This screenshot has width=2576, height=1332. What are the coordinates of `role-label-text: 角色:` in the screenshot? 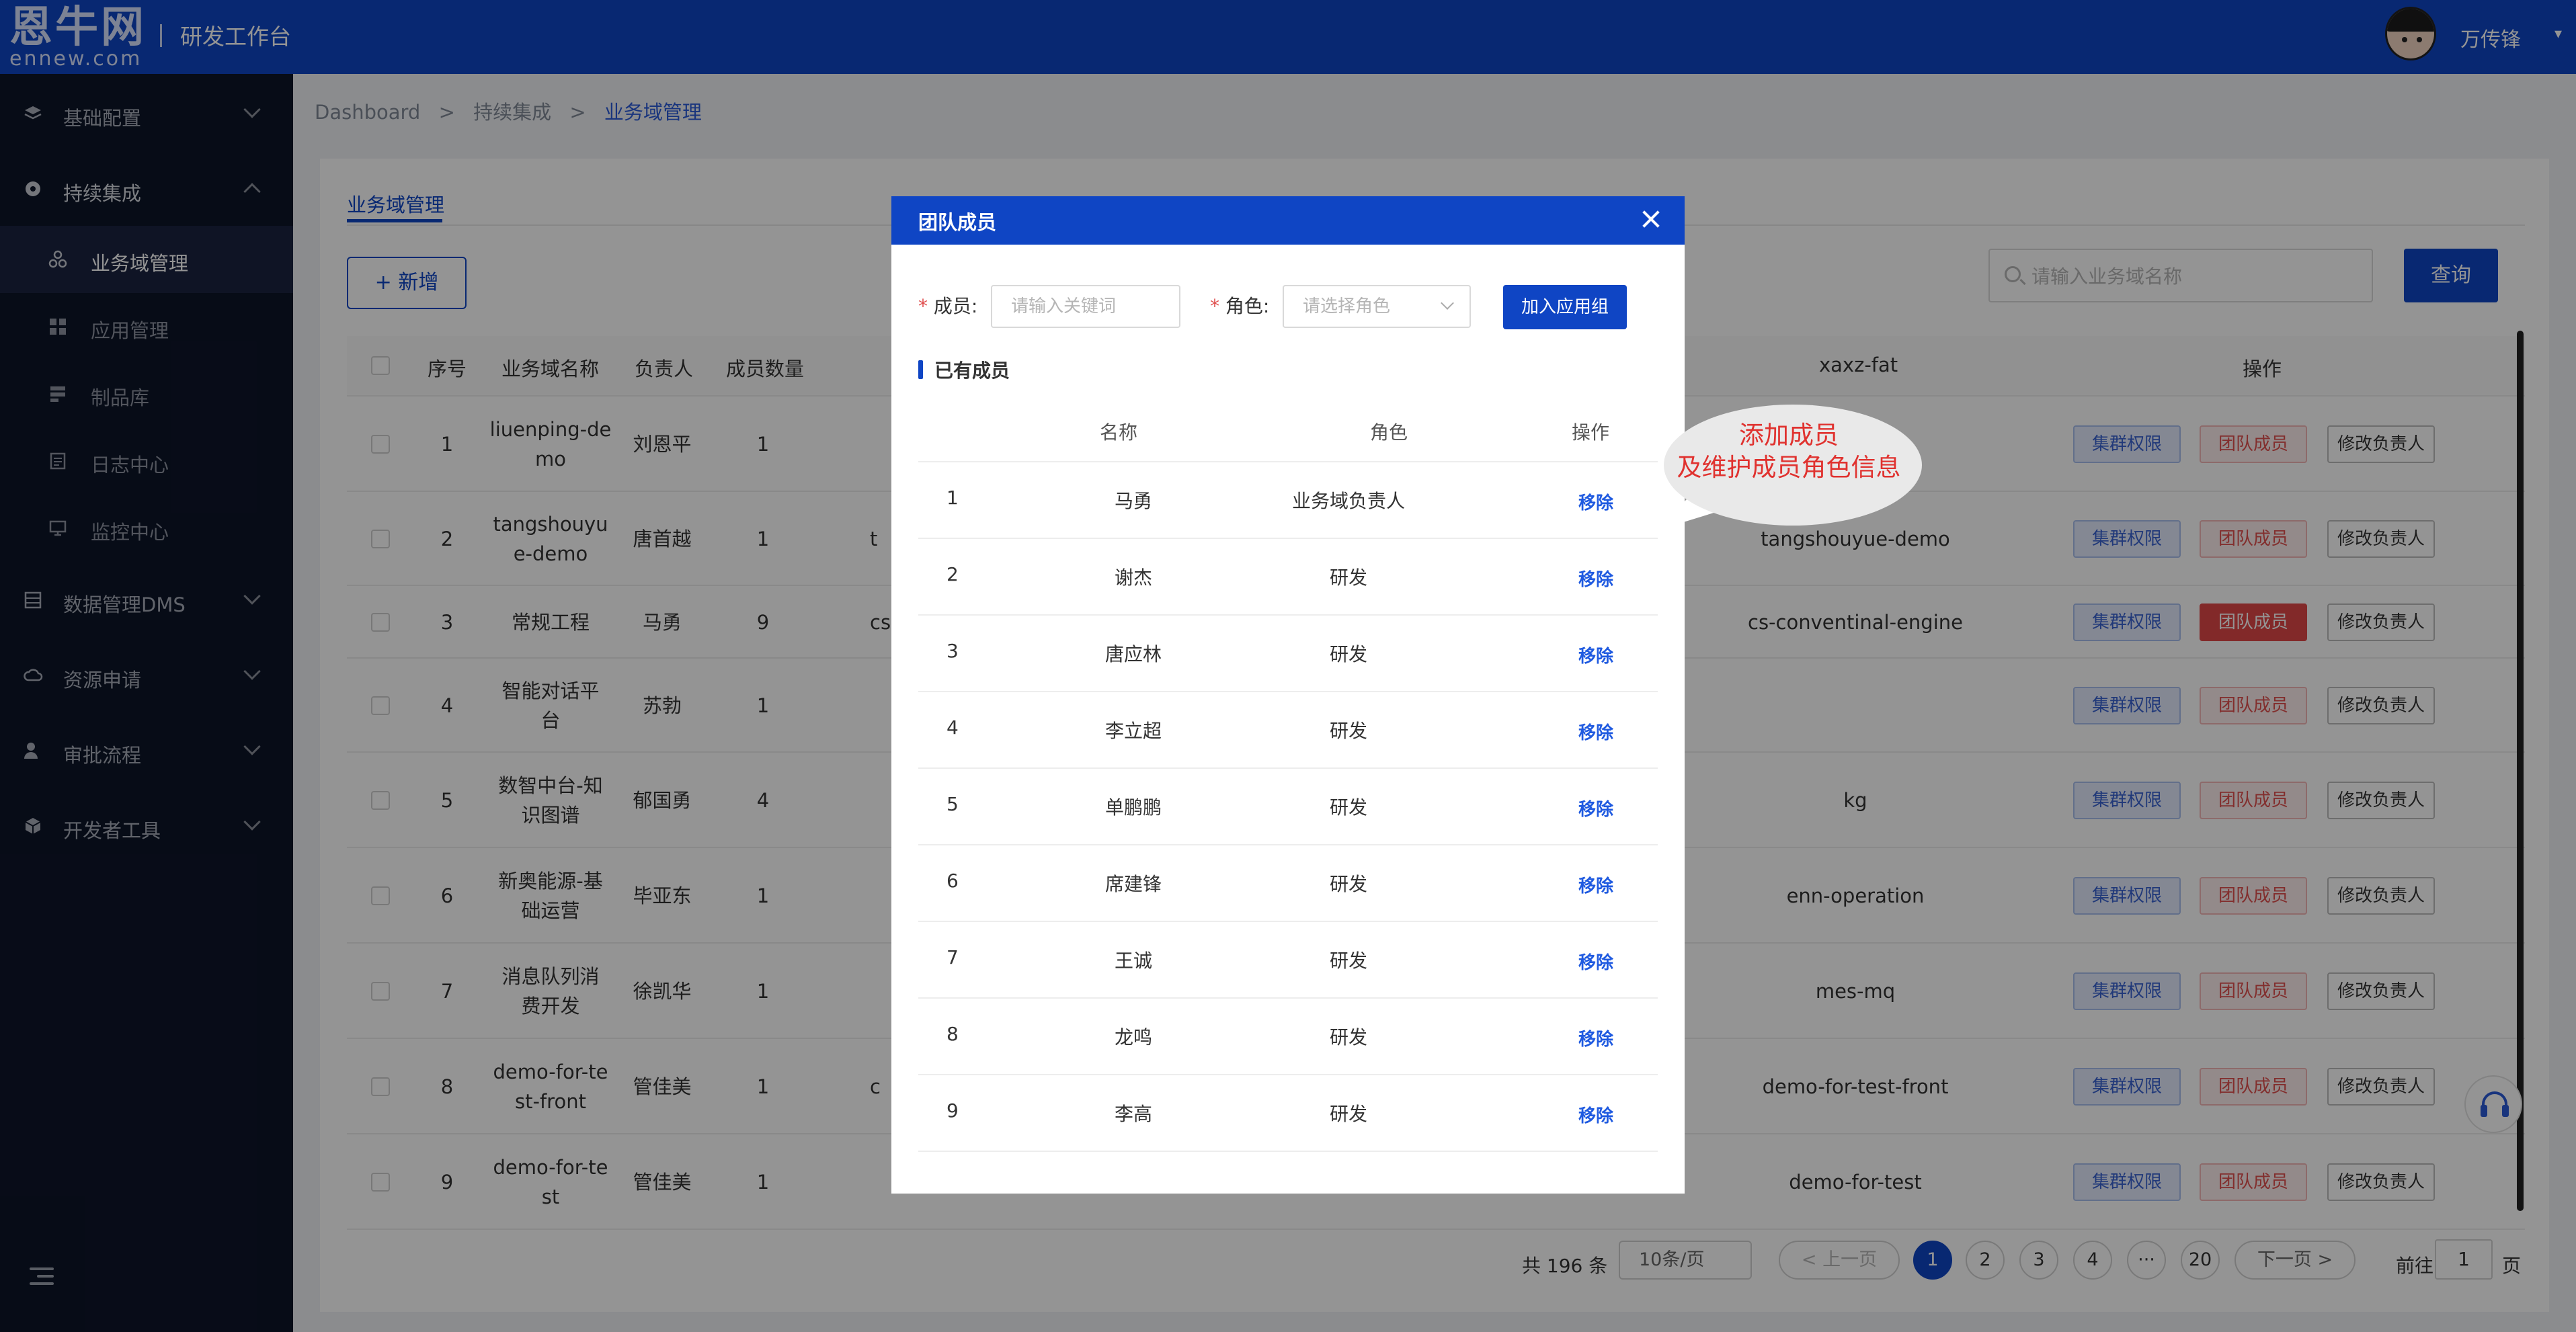 It's located at (1247, 306).